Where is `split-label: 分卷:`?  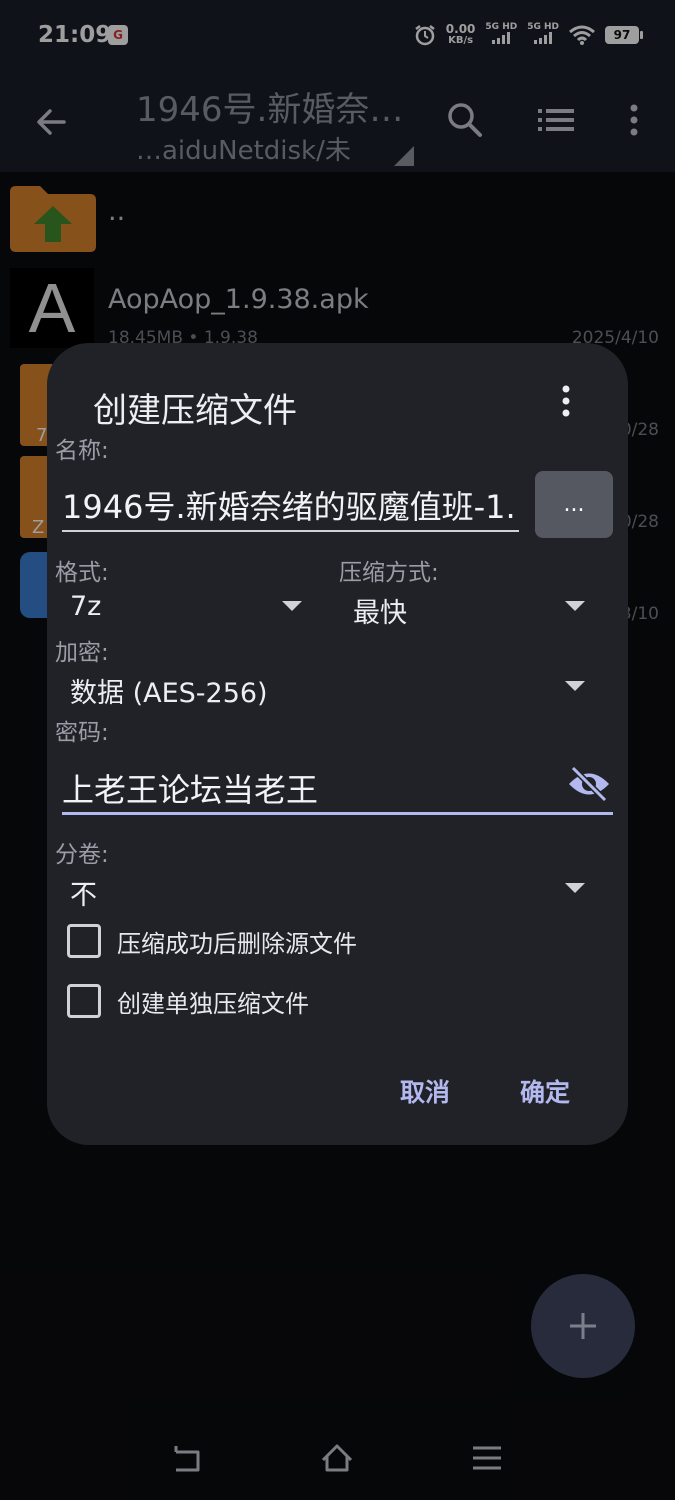
split-label: 分卷: is located at coordinates (82, 855).